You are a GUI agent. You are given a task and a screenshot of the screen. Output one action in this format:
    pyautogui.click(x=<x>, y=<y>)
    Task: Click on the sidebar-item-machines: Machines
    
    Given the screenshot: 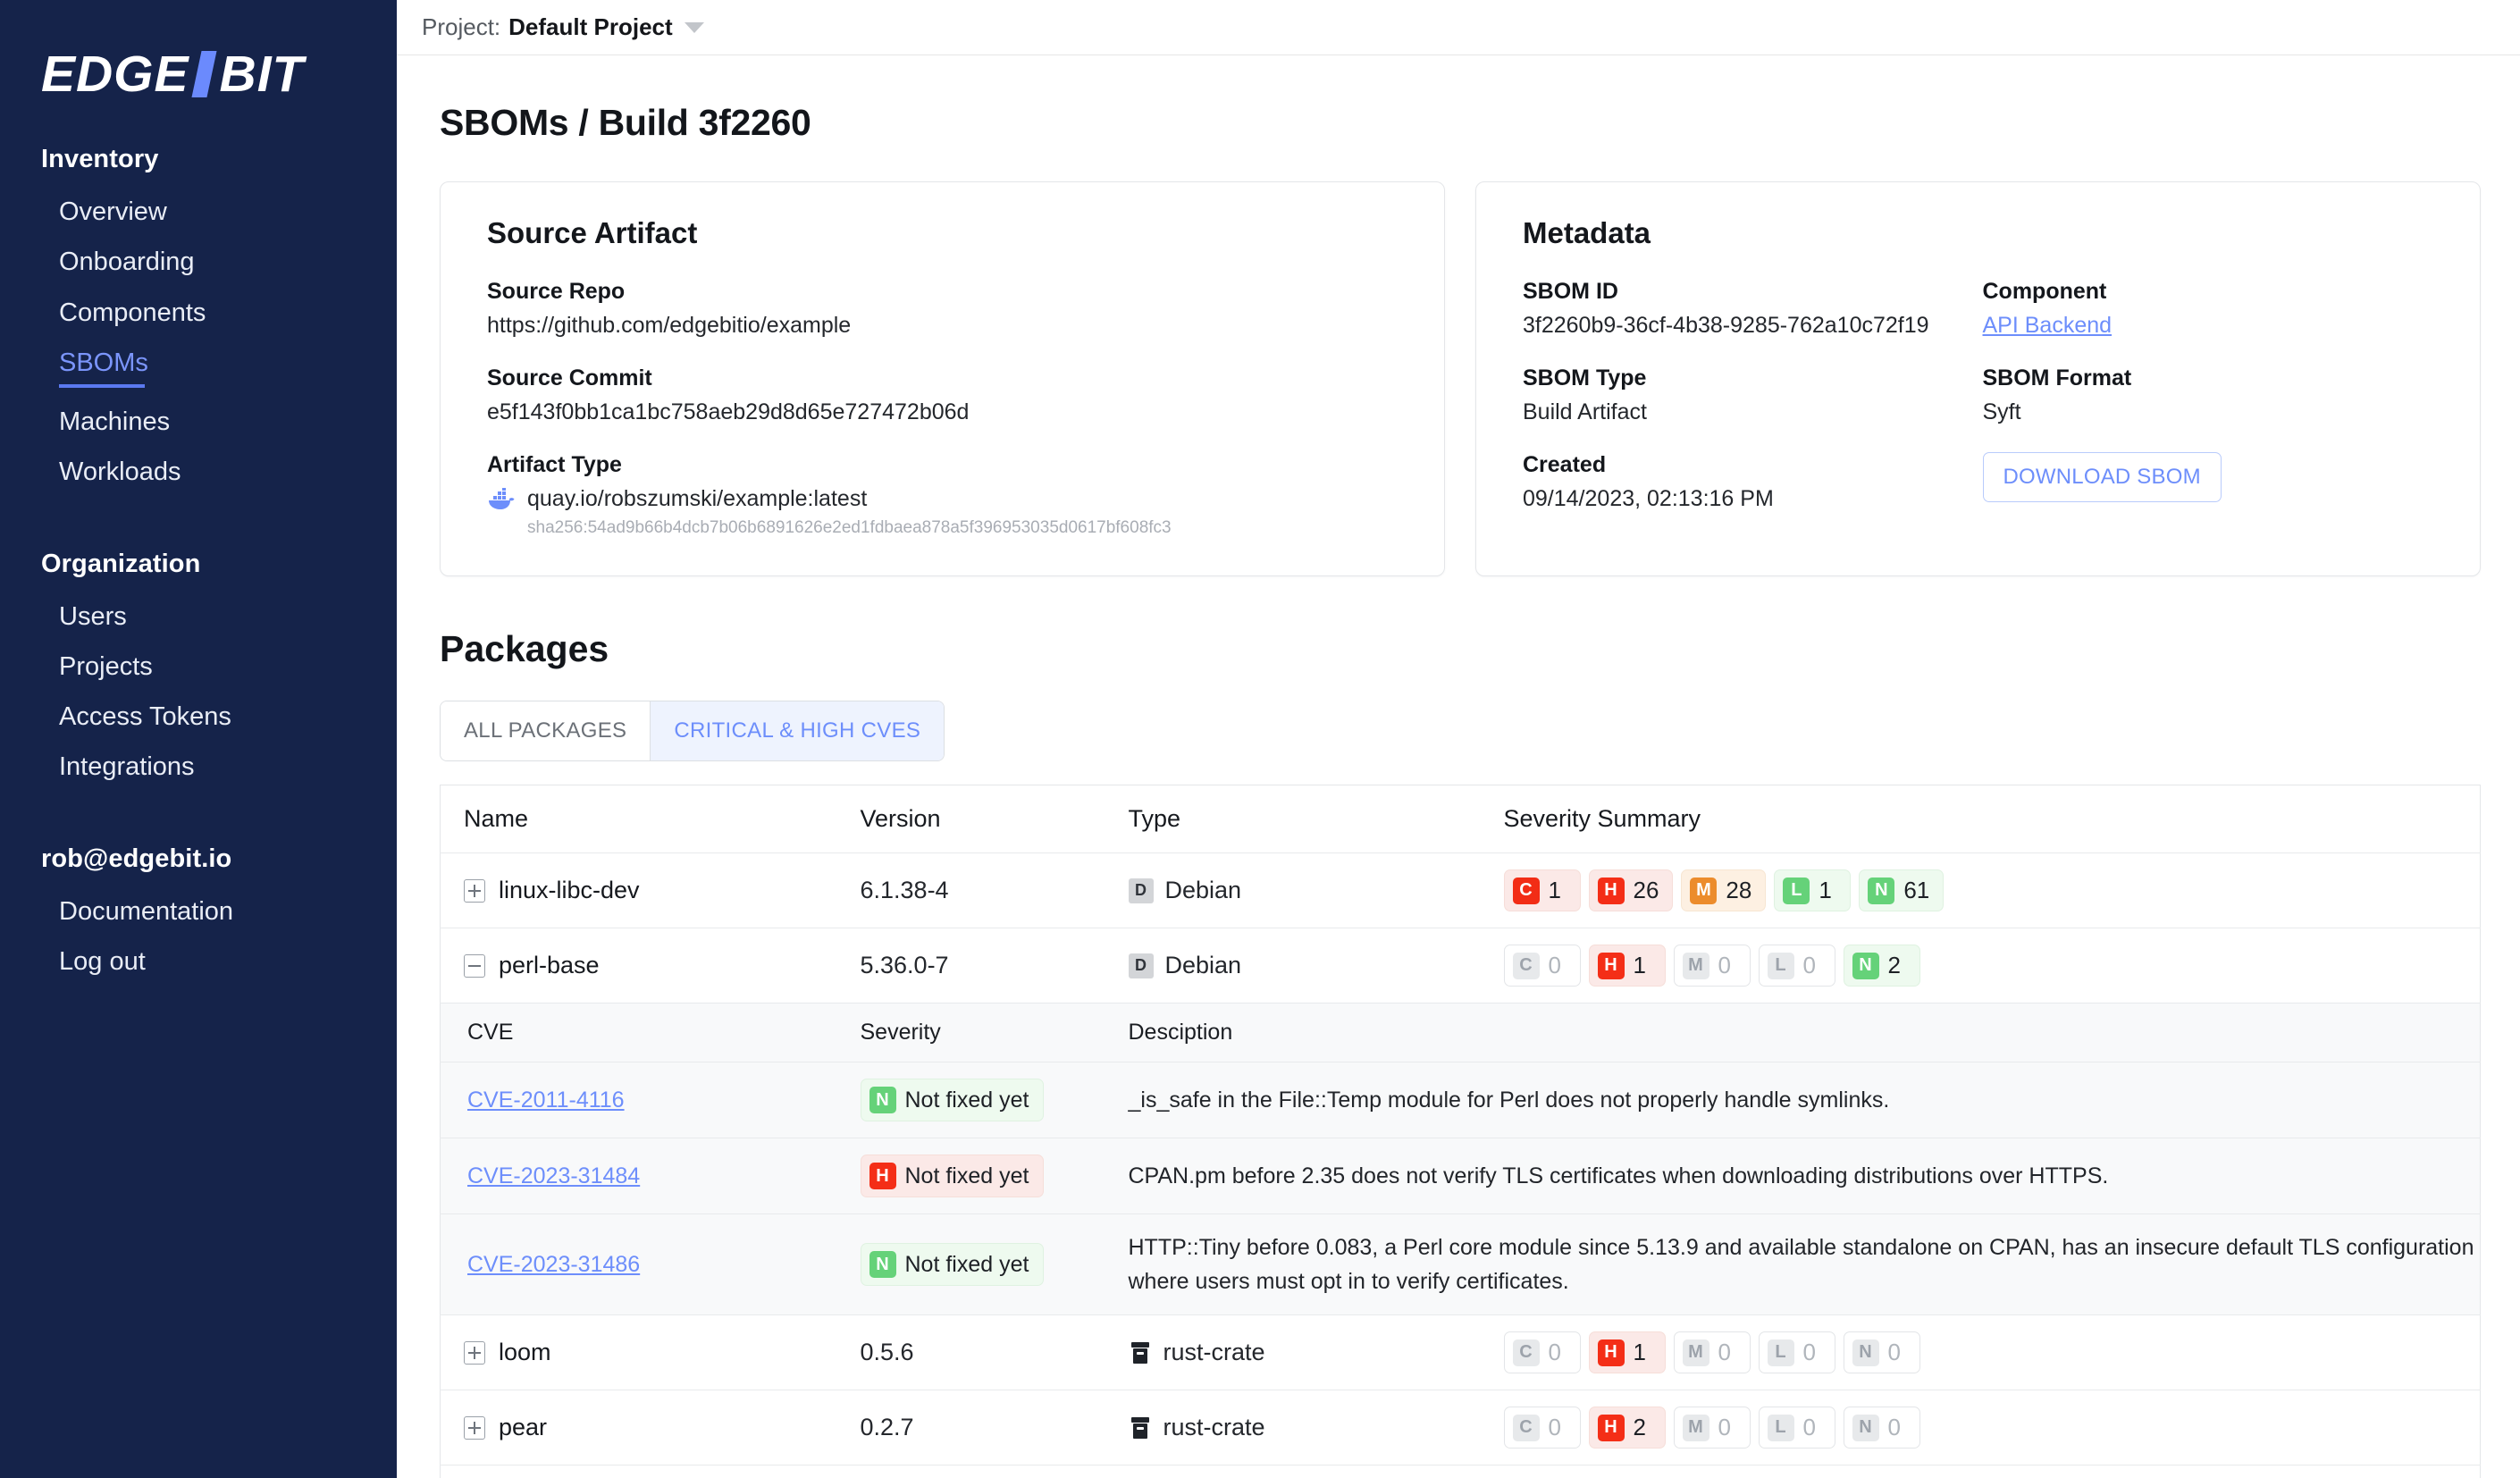 What is the action you would take?
    pyautogui.click(x=198, y=422)
    